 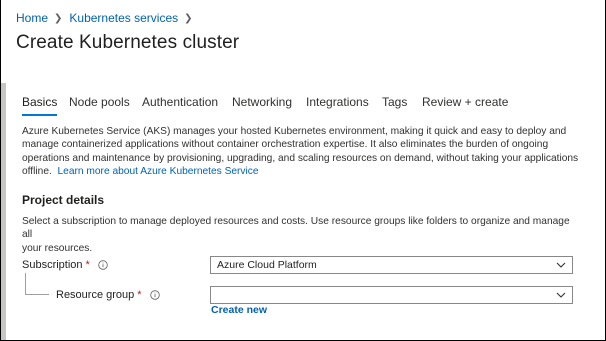 What do you see at coordinates (95, 295) in the screenshot?
I see `resource-group-label: Resource group` at bounding box center [95, 295].